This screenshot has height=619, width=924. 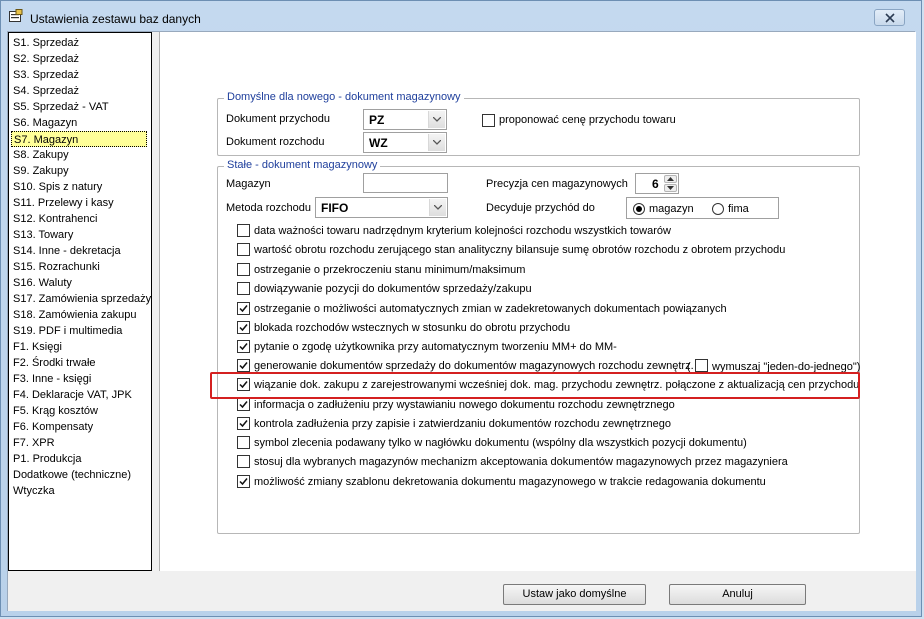 What do you see at coordinates (79, 203) in the screenshot?
I see `section-list-item: S11. Przelewy i kasy` at bounding box center [79, 203].